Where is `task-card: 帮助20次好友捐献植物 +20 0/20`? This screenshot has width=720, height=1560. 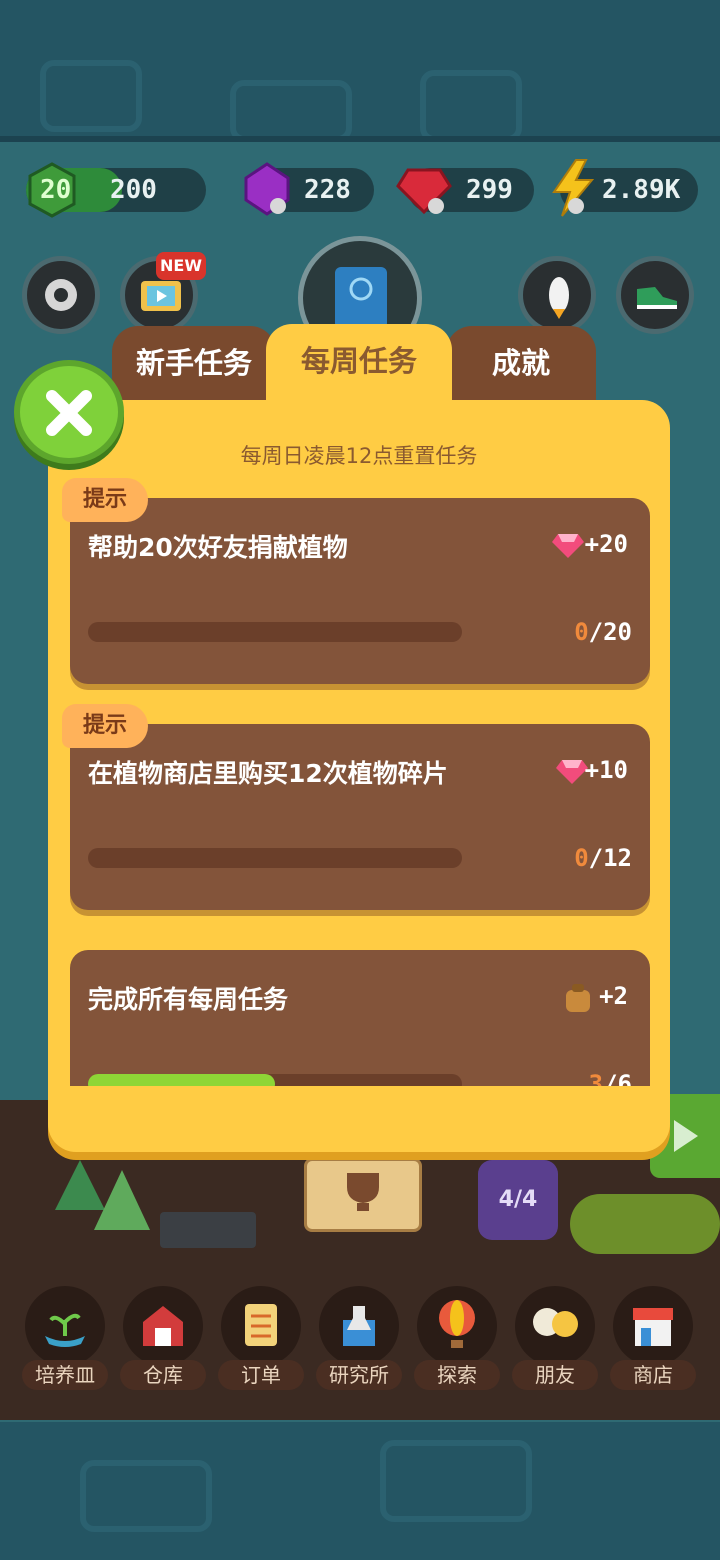
task-card: 帮助20次好友捐献植物 +20 0/20 is located at coordinates (360, 591).